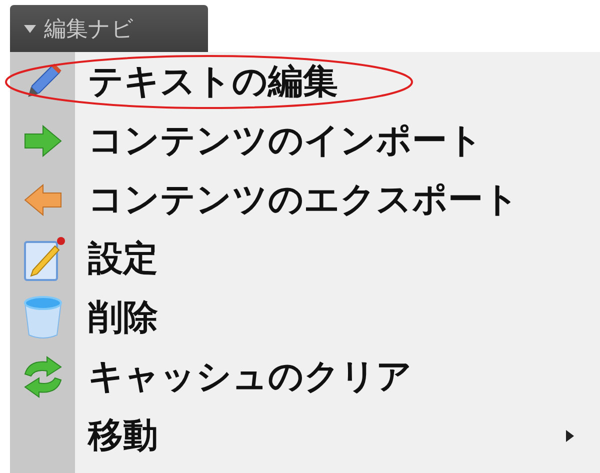 This screenshot has width=600, height=473. Describe the element at coordinates (303, 199) in the screenshot. I see `menu-item: コンテンツのエクスポート` at that location.